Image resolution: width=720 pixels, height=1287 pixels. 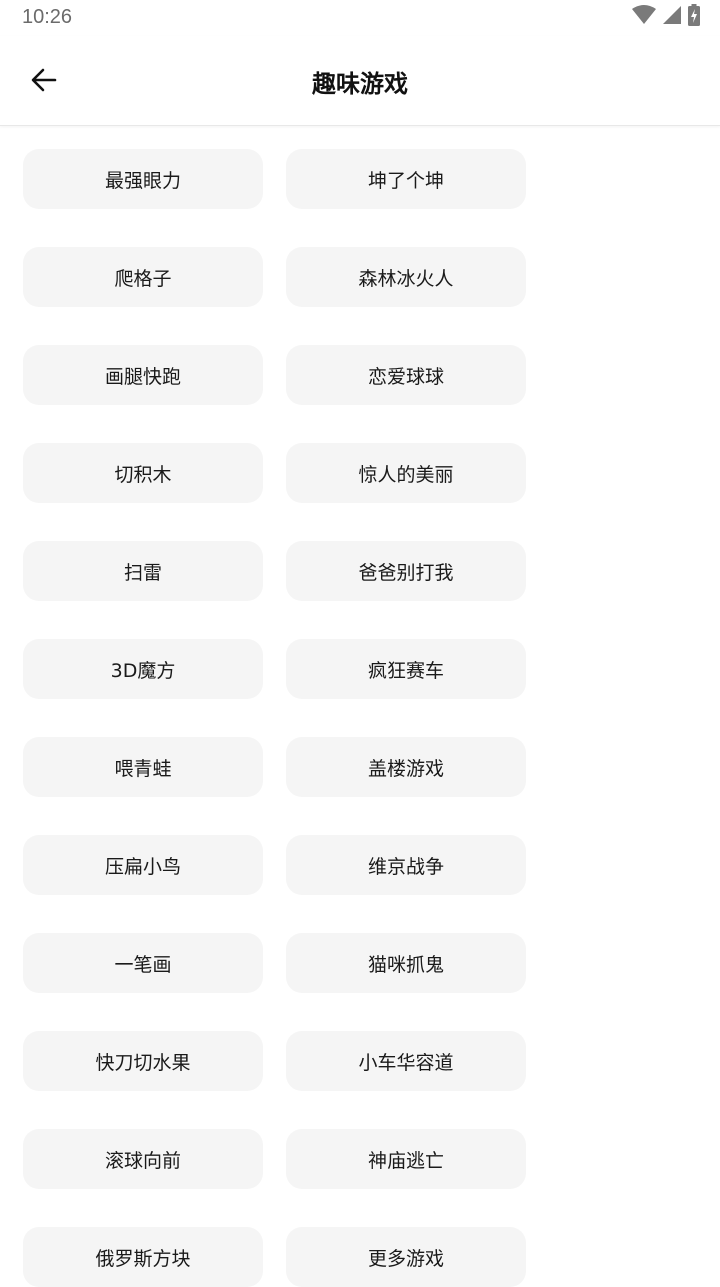 I want to click on wifi-icon, so click(x=644, y=17).